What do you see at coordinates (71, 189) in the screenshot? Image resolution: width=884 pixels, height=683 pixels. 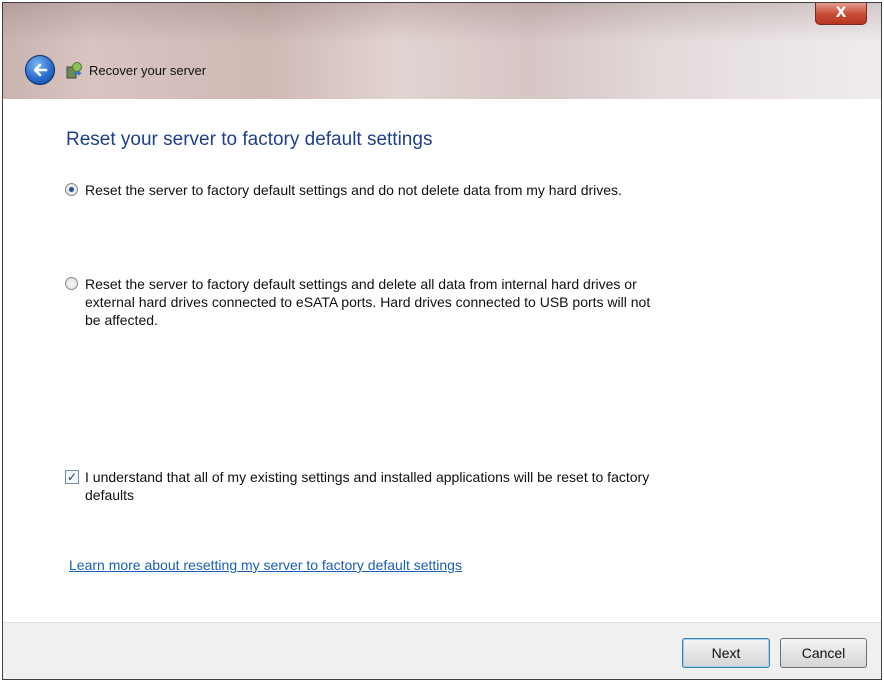 I see `radio-keep-data` at bounding box center [71, 189].